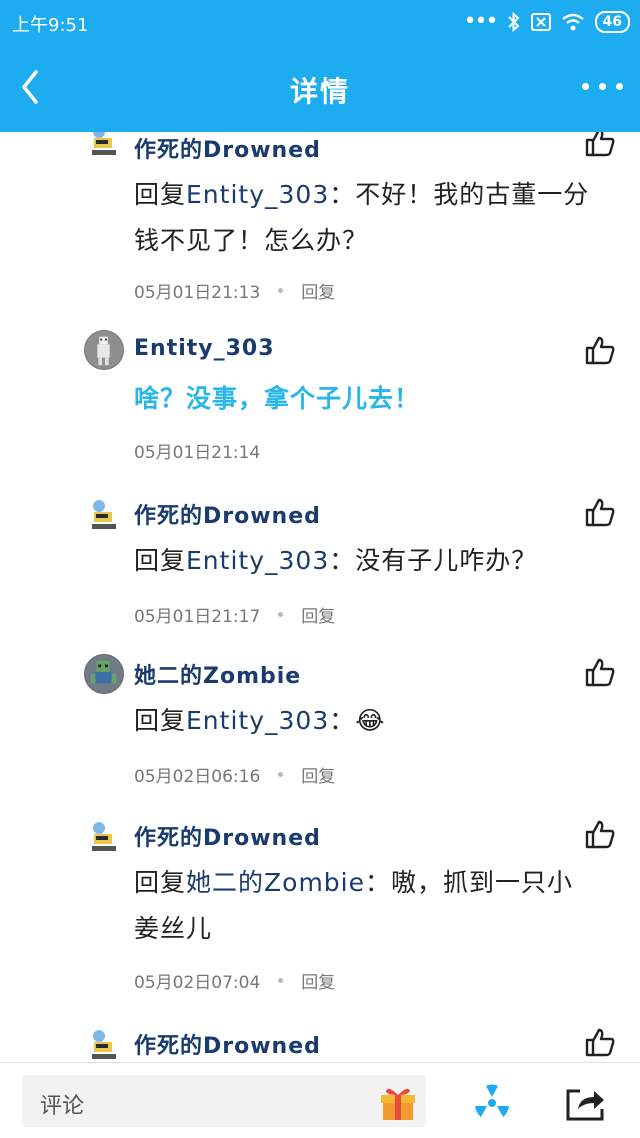 This screenshot has width=640, height=1138. I want to click on comment-meta: 05月02日07:04 回复, so click(234, 980).